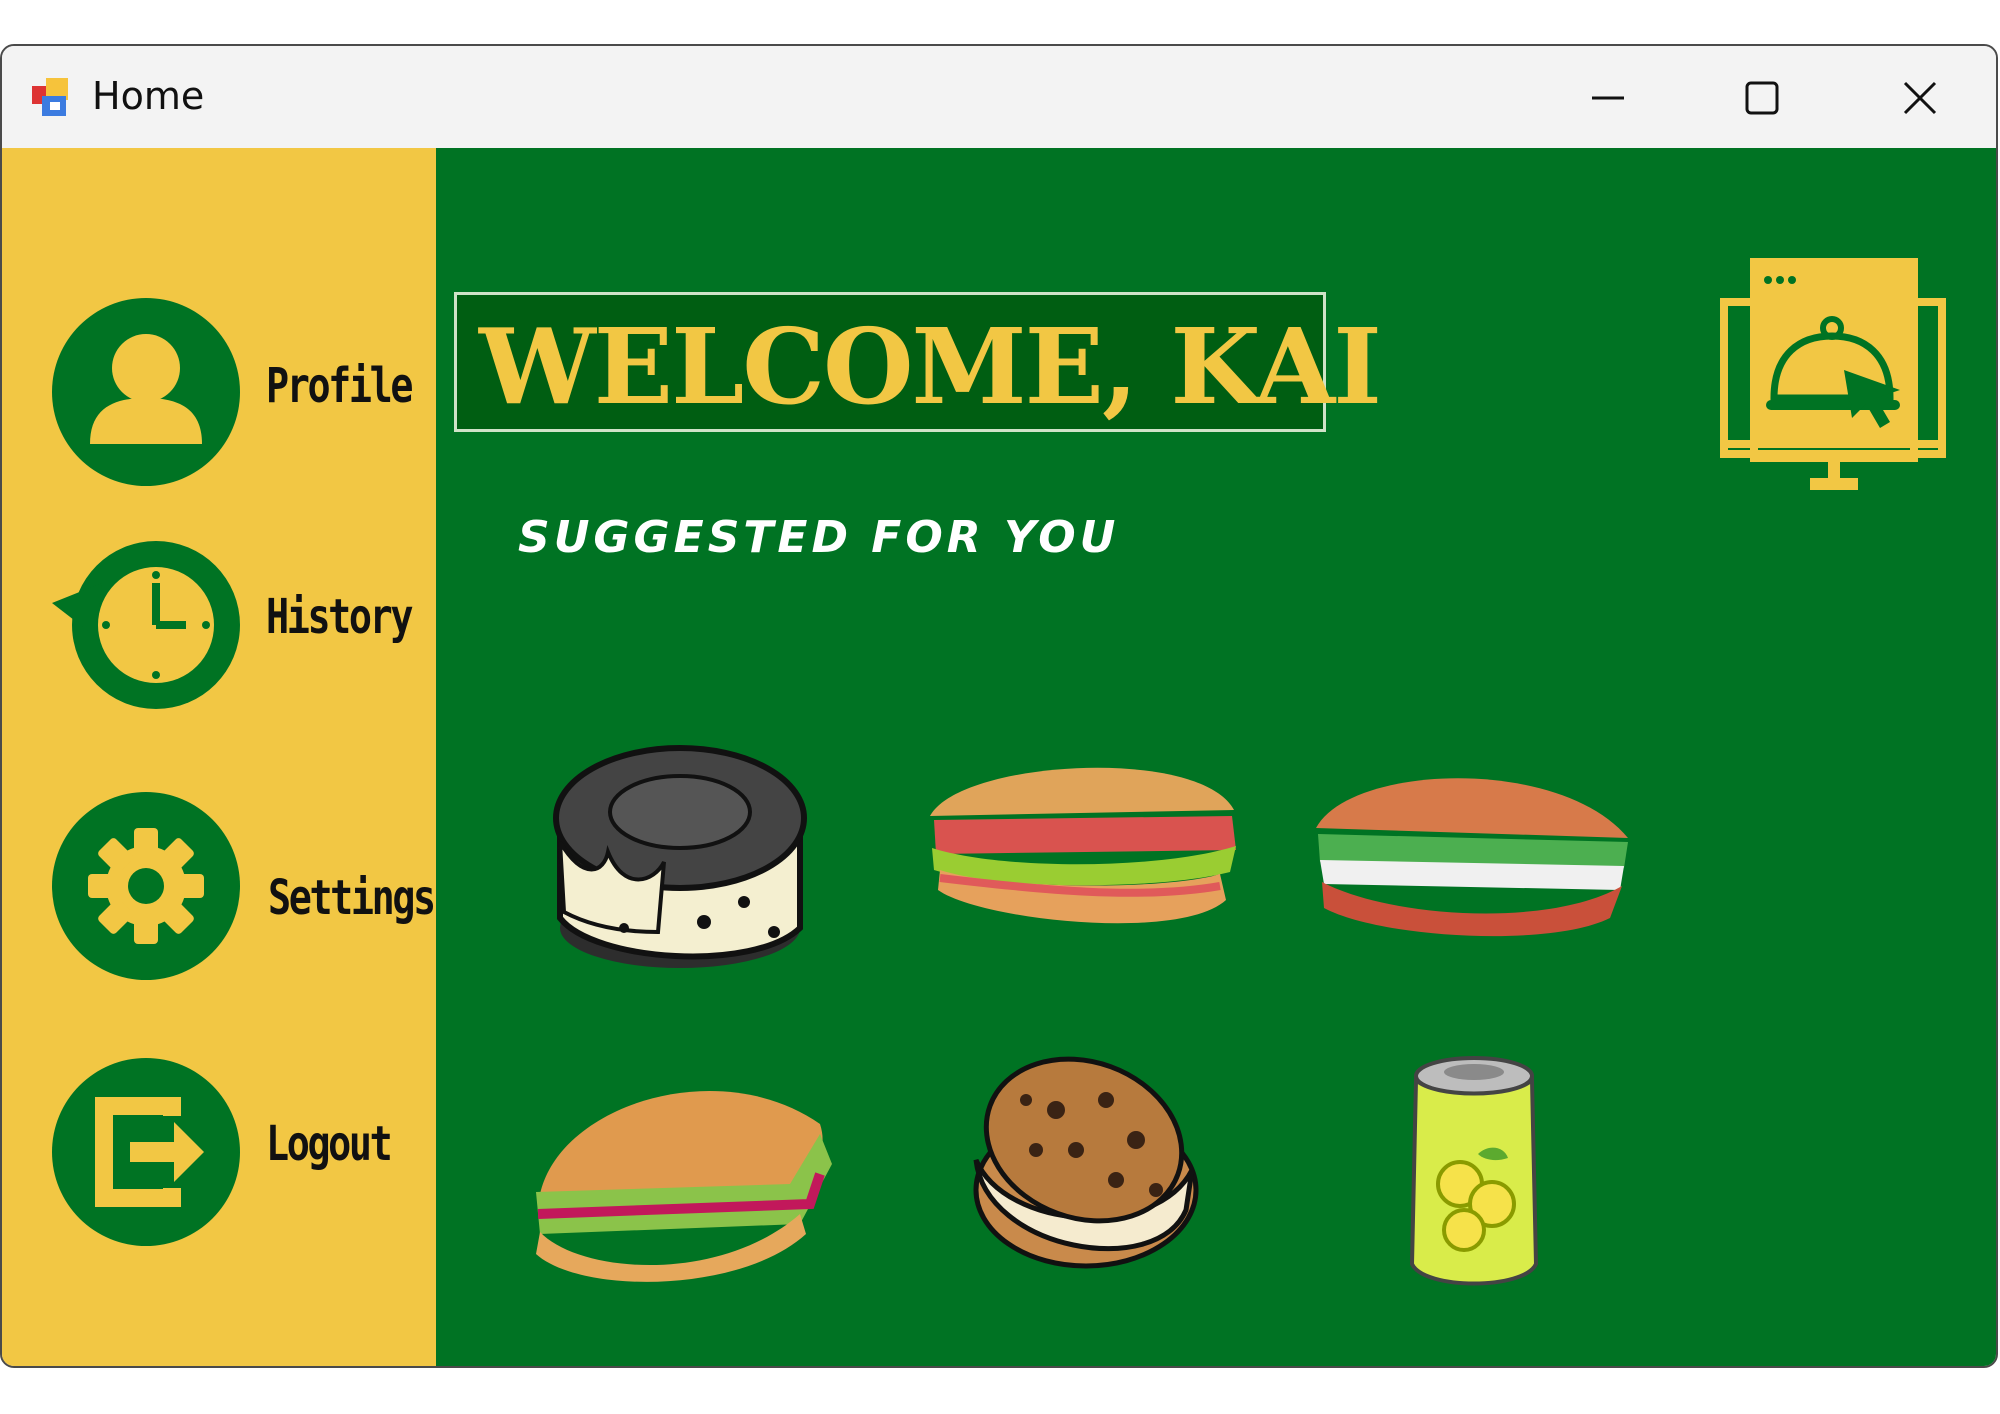 This screenshot has height=1414, width=2000. What do you see at coordinates (146, 886) in the screenshot?
I see `gear-icon` at bounding box center [146, 886].